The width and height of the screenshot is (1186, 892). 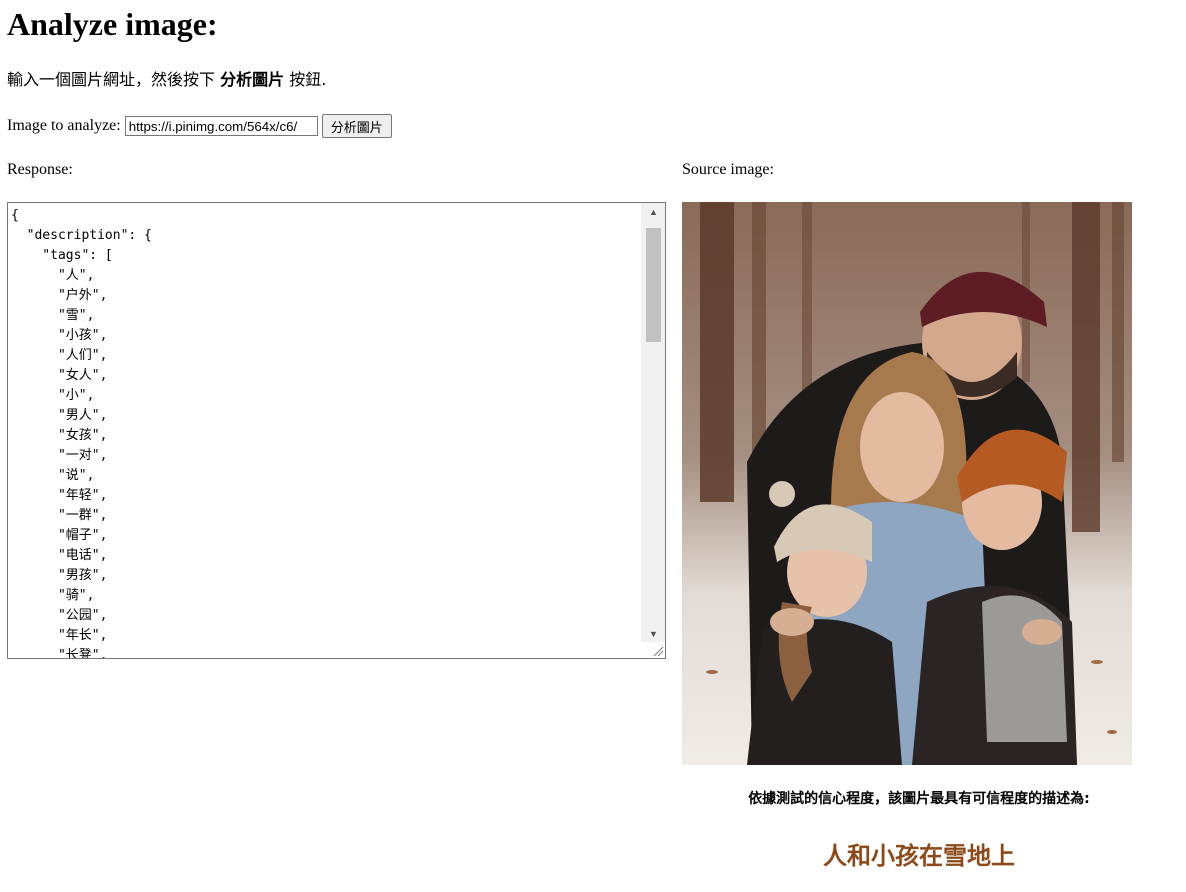 What do you see at coordinates (114, 79) in the screenshot?
I see `instructions-text: 輸入一個圖片網址，然後按下` at bounding box center [114, 79].